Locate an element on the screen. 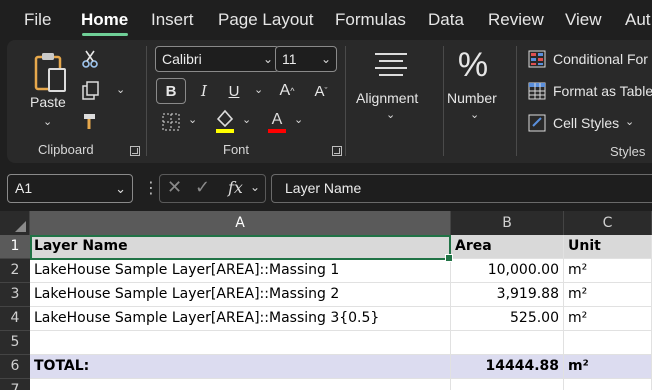 The image size is (652, 390). borders-chevron-icon: ⌄ is located at coordinates (192, 119).